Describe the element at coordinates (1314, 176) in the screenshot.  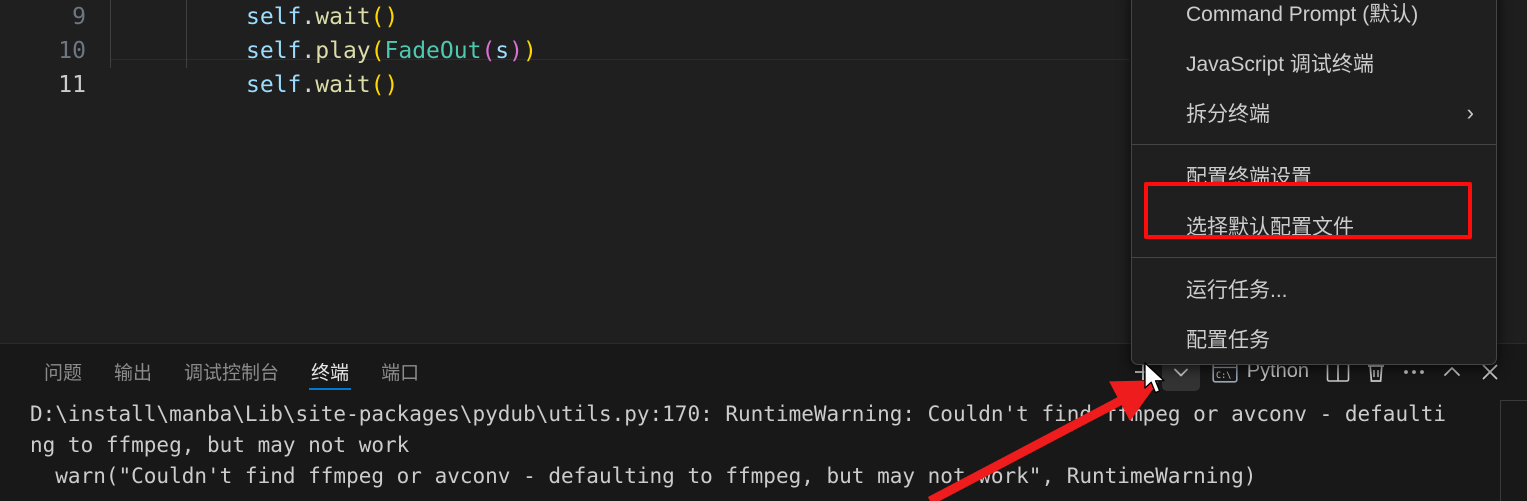
I see `menu-item: 配置终端设置` at that location.